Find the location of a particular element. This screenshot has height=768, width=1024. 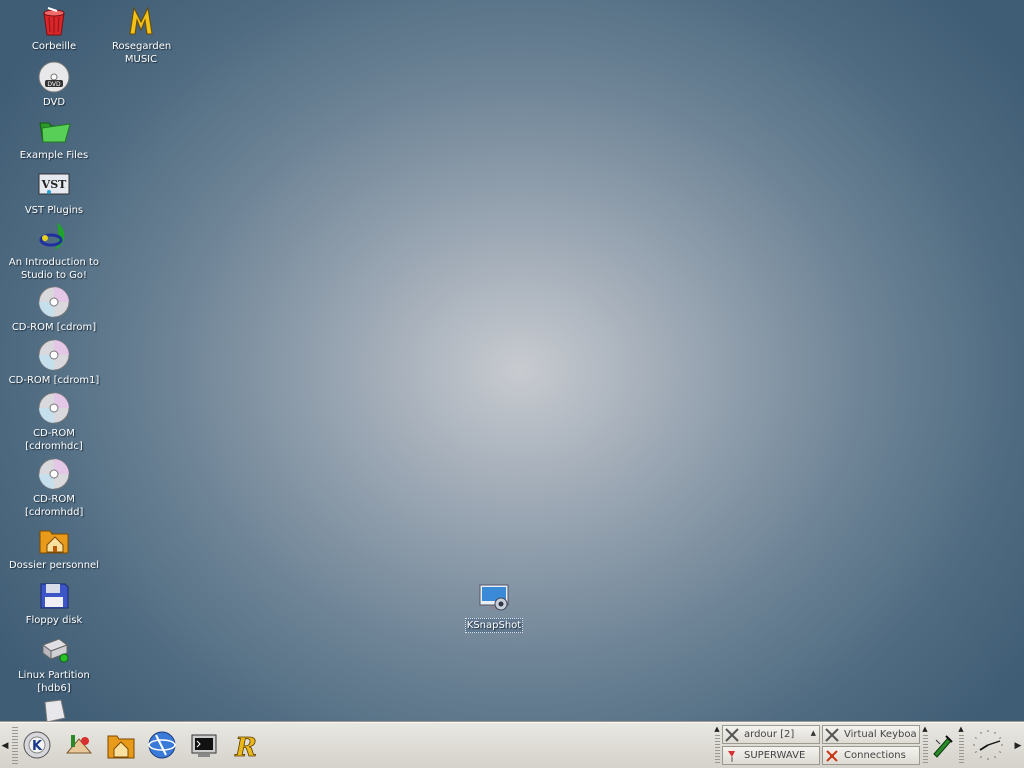

superwave-icon is located at coordinates (732, 756).